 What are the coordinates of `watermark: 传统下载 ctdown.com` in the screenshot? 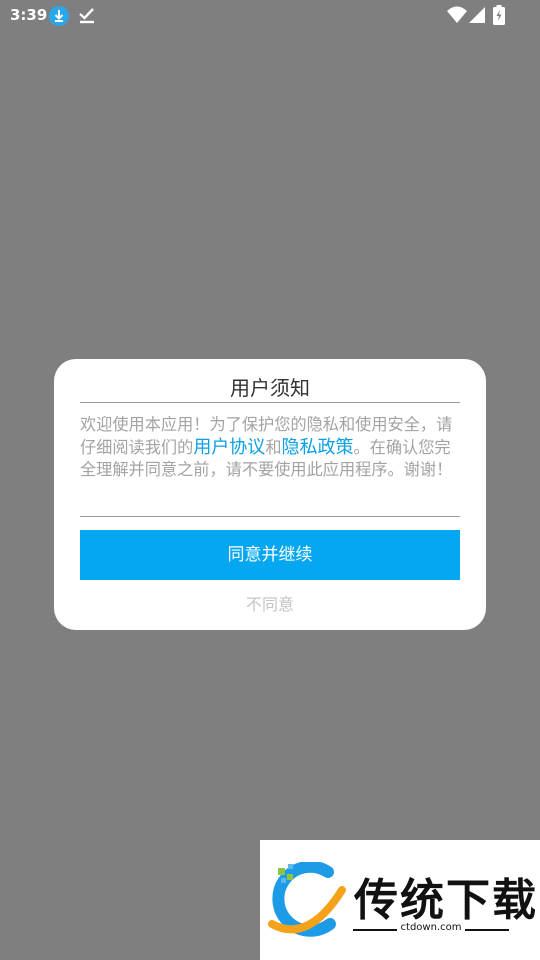 It's located at (400, 900).